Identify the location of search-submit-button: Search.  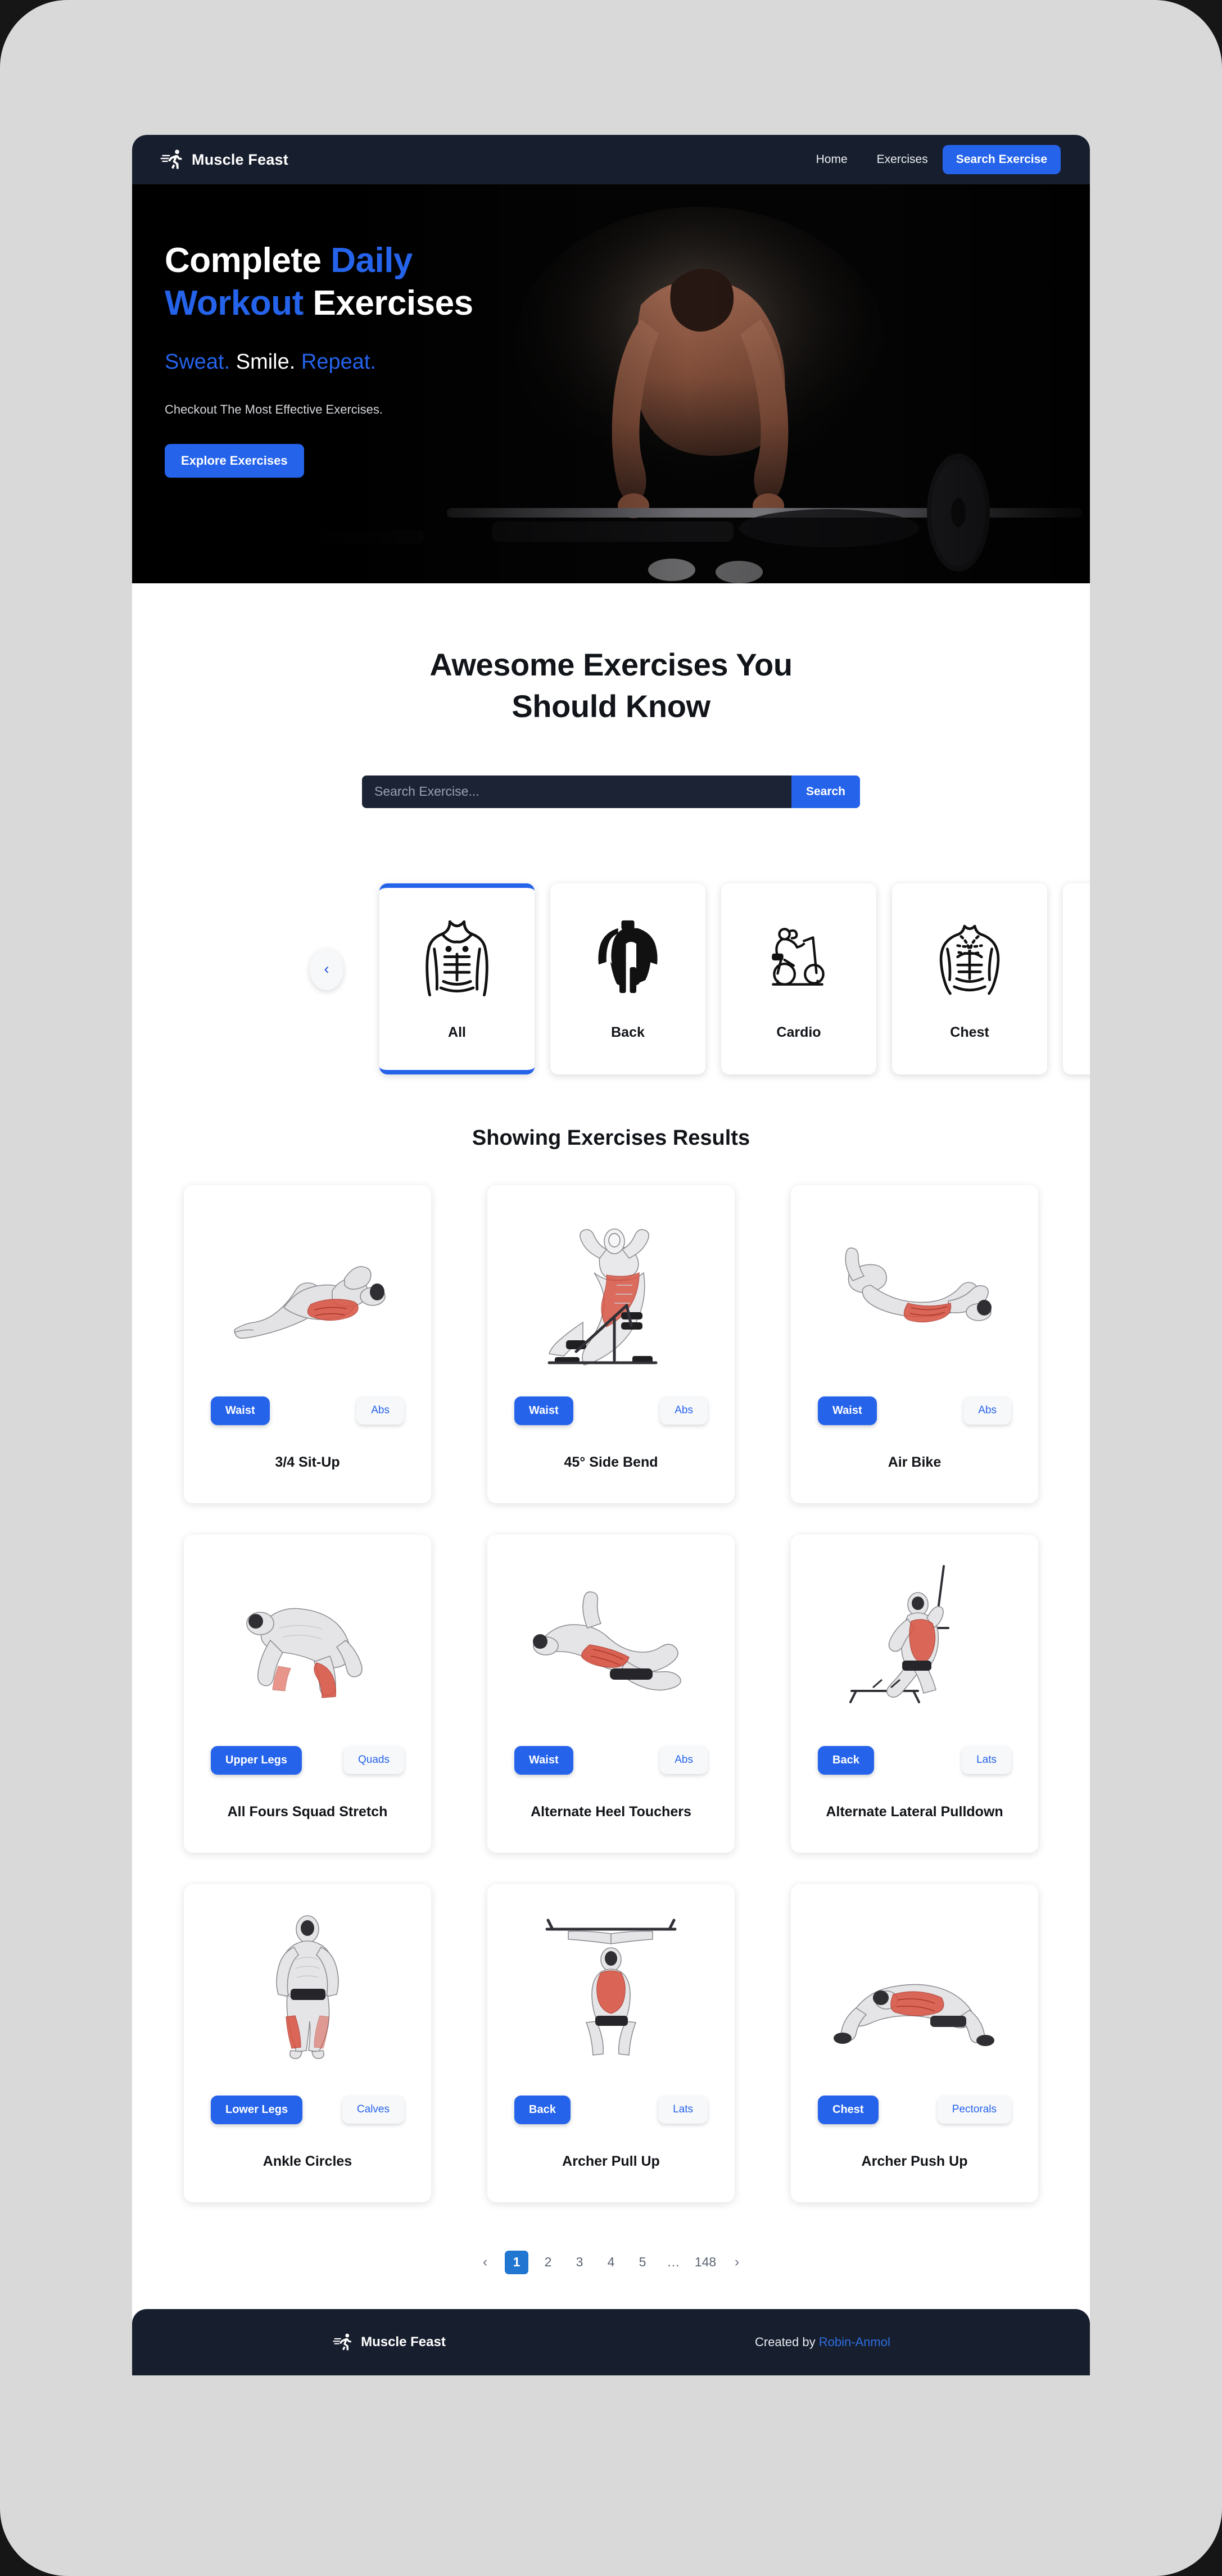
(825, 791).